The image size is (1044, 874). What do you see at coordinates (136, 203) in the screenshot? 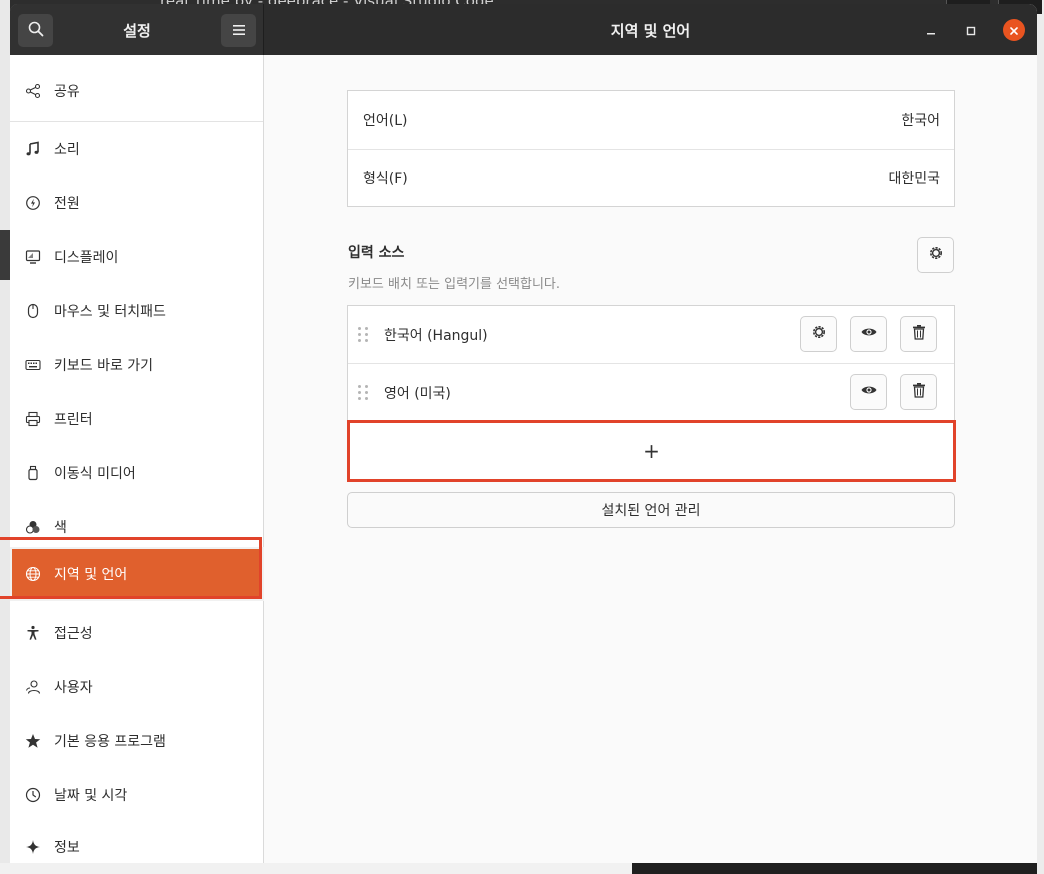
I see `sidebar-item-power: 전원` at bounding box center [136, 203].